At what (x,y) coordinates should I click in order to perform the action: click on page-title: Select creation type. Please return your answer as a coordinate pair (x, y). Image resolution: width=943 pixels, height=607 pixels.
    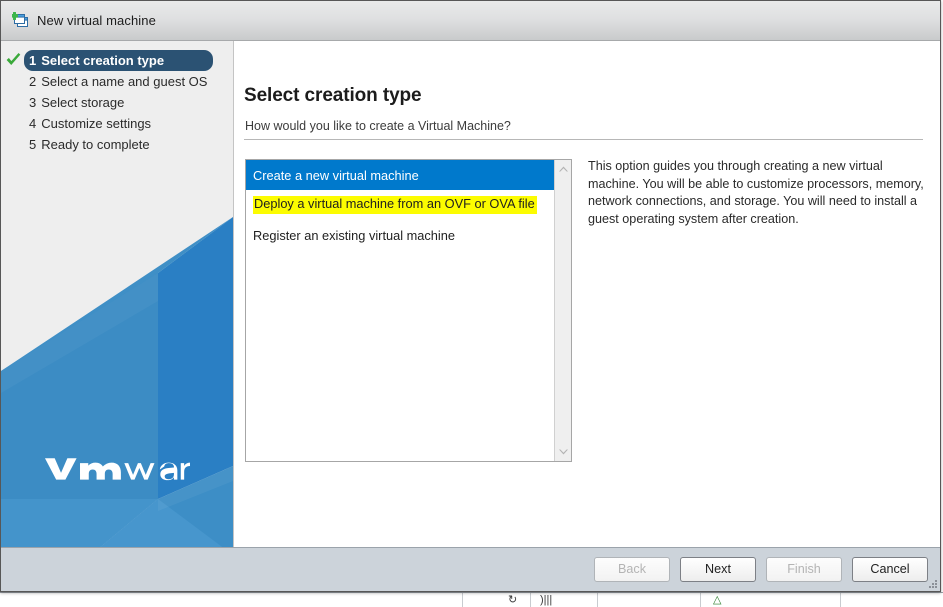
    Looking at the image, I should click on (333, 95).